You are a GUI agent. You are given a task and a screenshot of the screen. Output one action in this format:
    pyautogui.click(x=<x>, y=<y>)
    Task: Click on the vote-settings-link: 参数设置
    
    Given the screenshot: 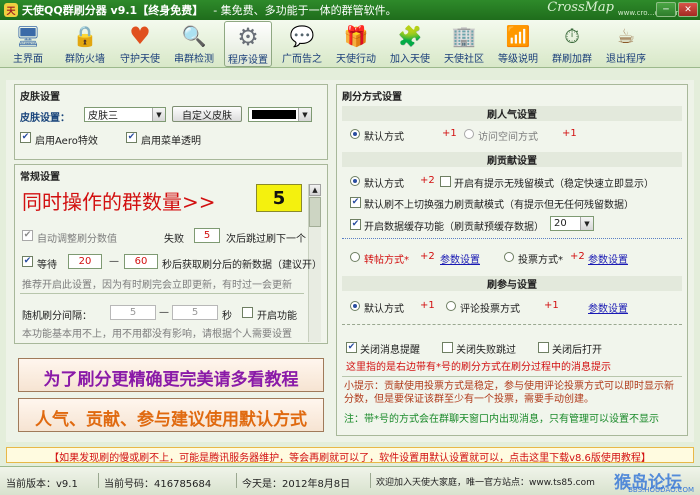 What is the action you would take?
    pyautogui.click(x=608, y=258)
    